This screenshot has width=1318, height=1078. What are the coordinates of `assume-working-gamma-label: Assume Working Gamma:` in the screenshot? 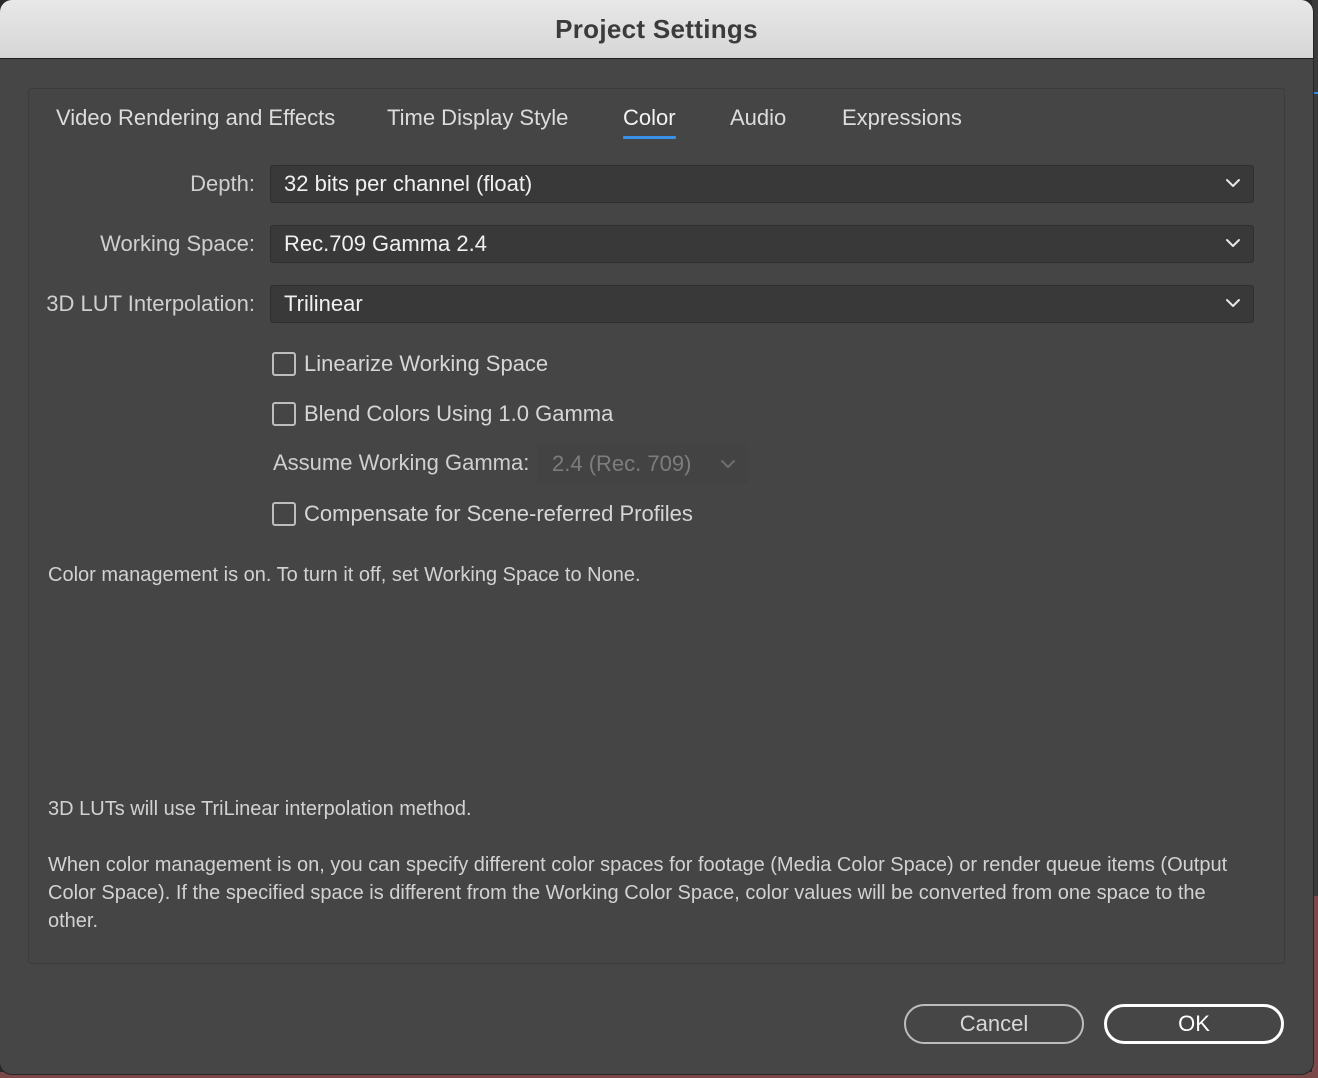 It's located at (401, 462).